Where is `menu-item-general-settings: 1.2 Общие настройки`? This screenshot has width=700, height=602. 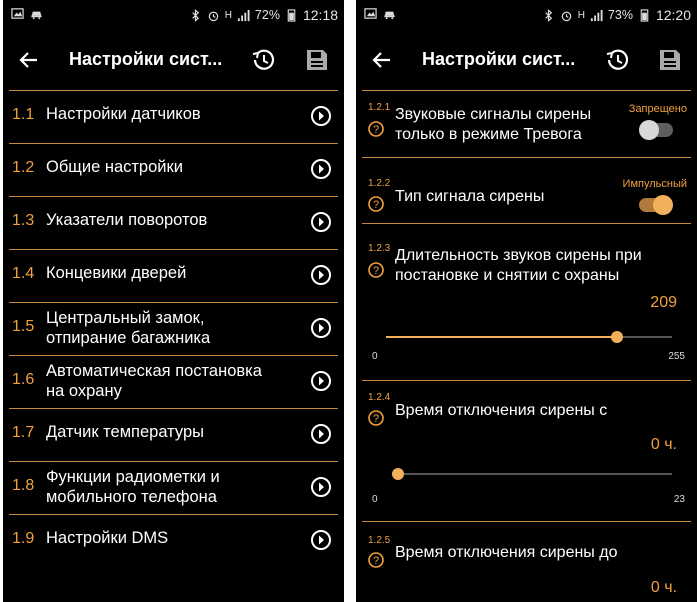
menu-item-general-settings: 1.2 Общие настройки is located at coordinates (173, 169).